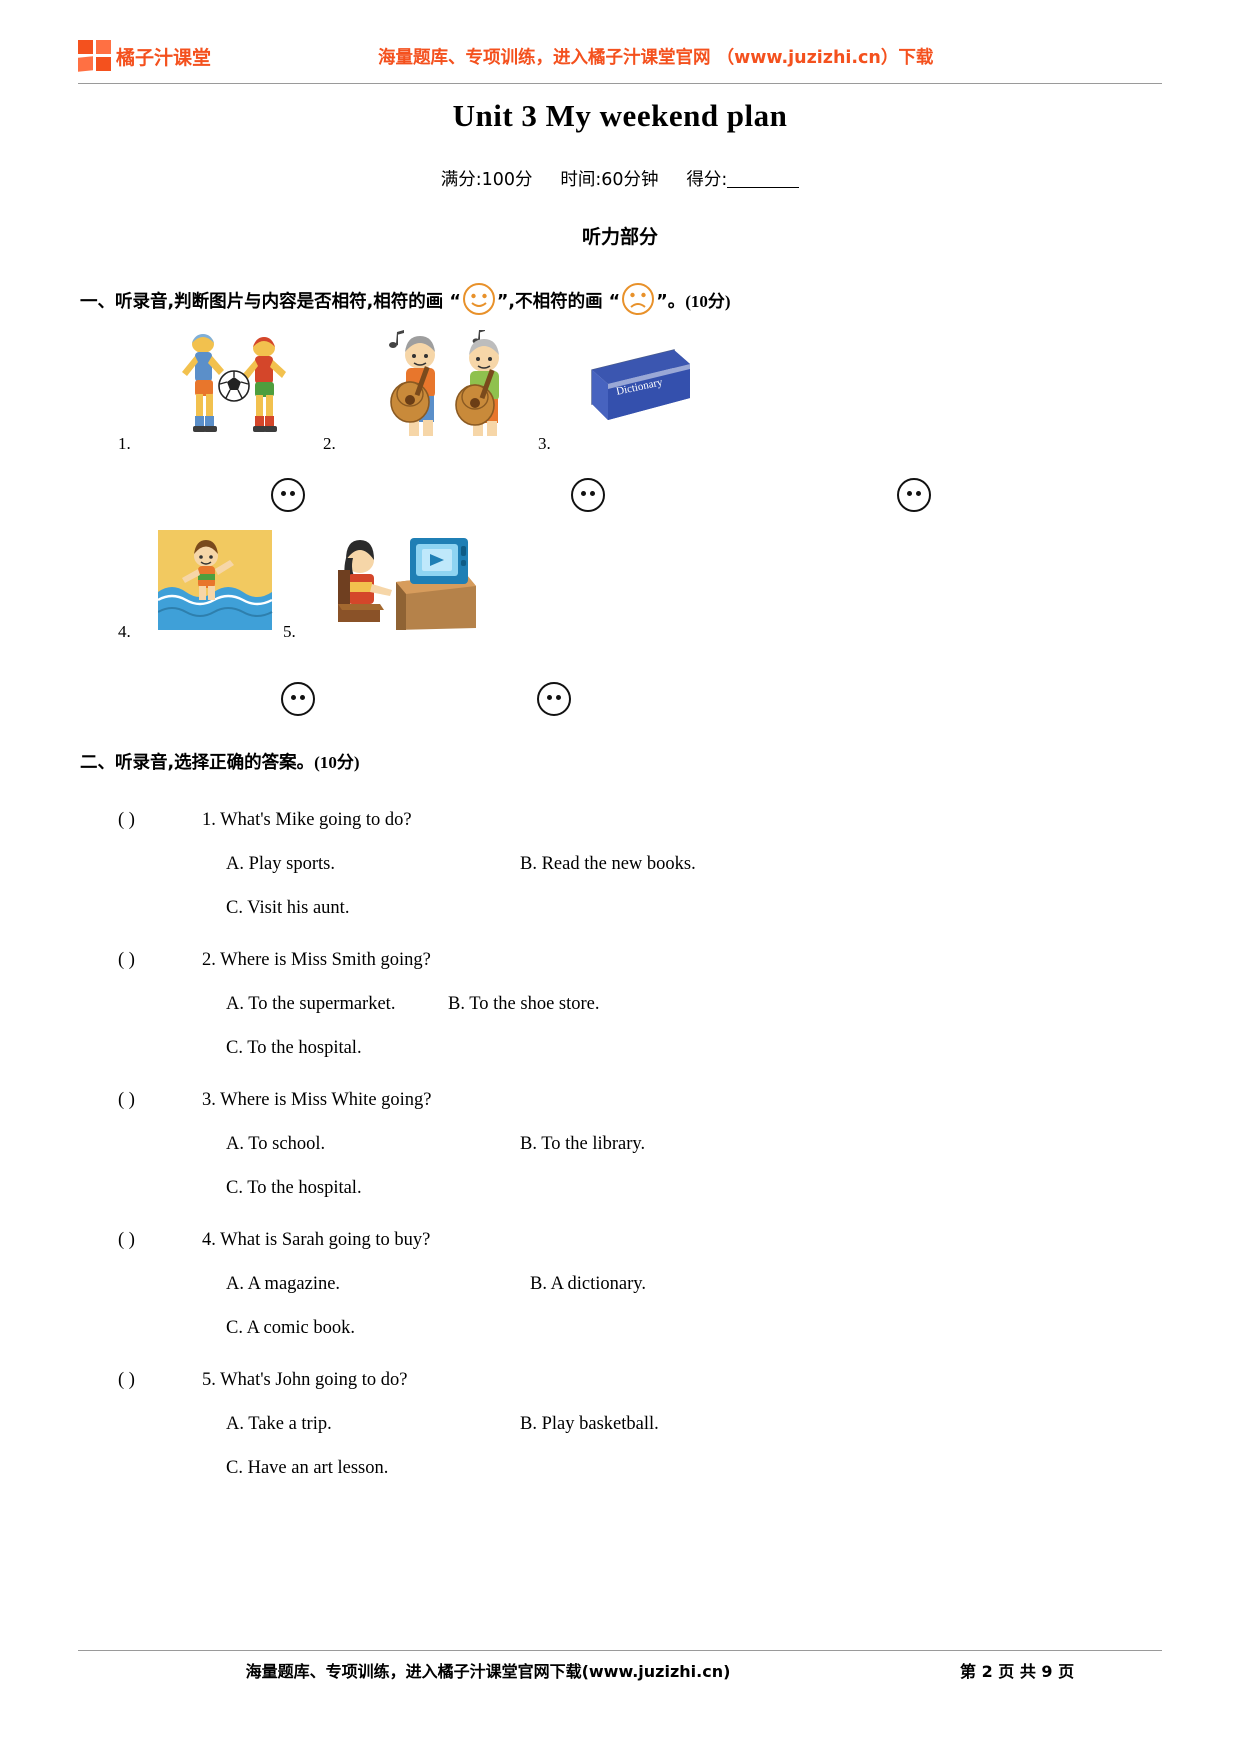 This screenshot has width=1240, height=1754. Describe the element at coordinates (609, 180) in the screenshot. I see `time-label: 时间:60分钟` at that location.